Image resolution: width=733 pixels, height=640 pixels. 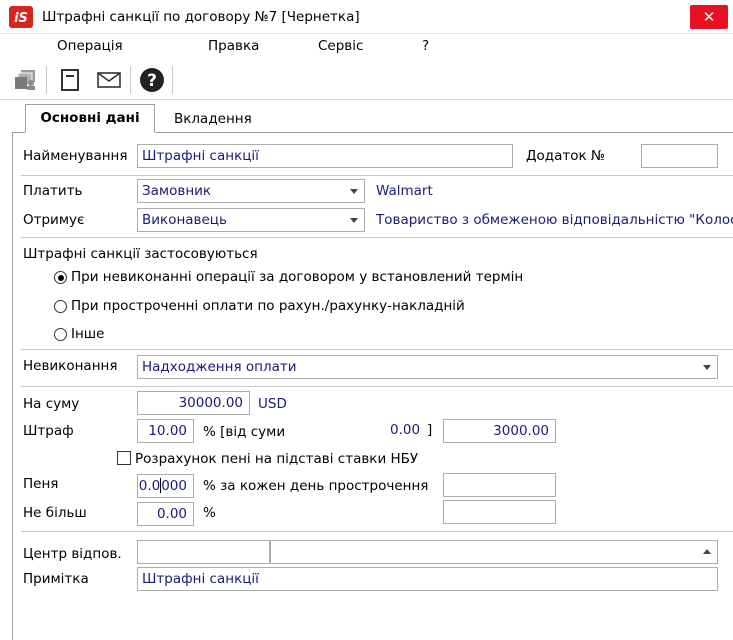 I want to click on max-result-field, so click(x=499, y=512).